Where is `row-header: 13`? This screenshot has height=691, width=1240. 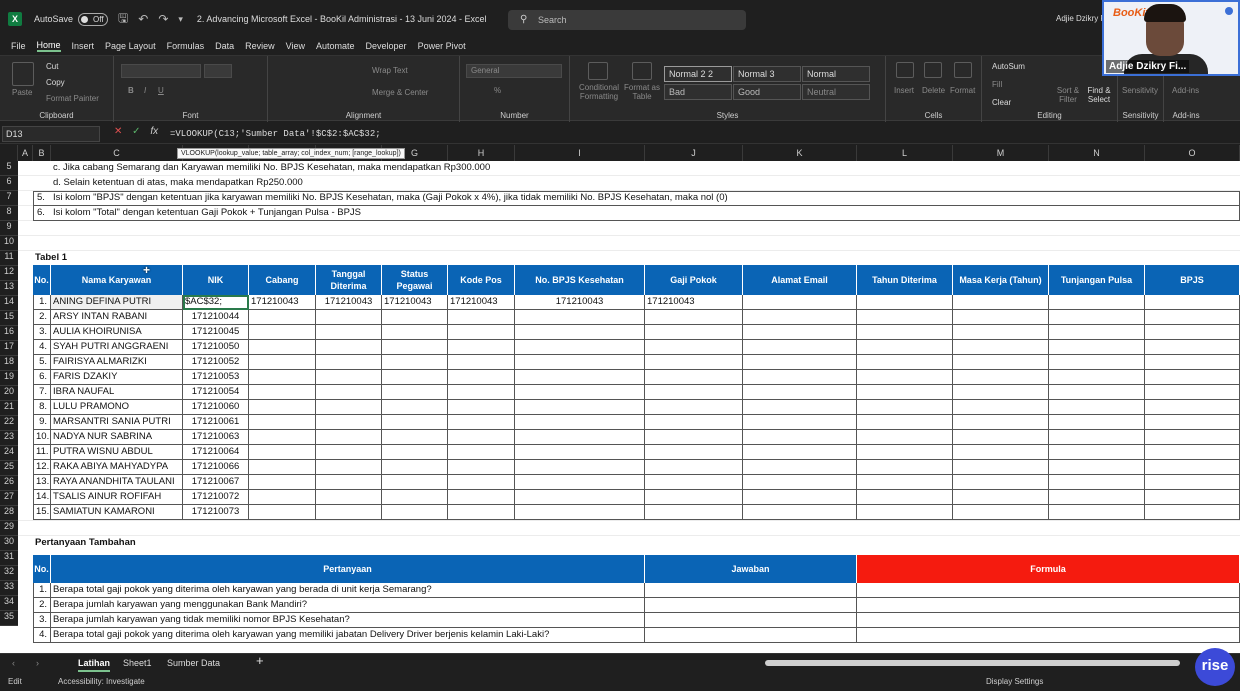 row-header: 13 is located at coordinates (9, 288).